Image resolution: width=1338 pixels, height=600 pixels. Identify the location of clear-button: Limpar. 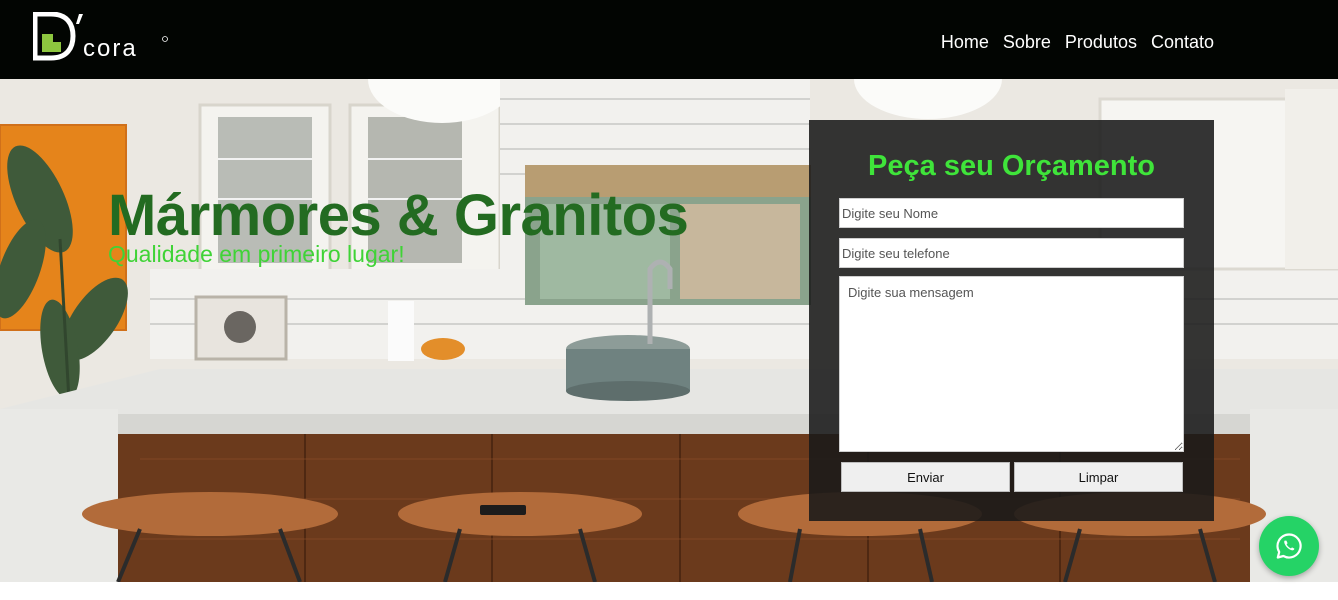
(1098, 477).